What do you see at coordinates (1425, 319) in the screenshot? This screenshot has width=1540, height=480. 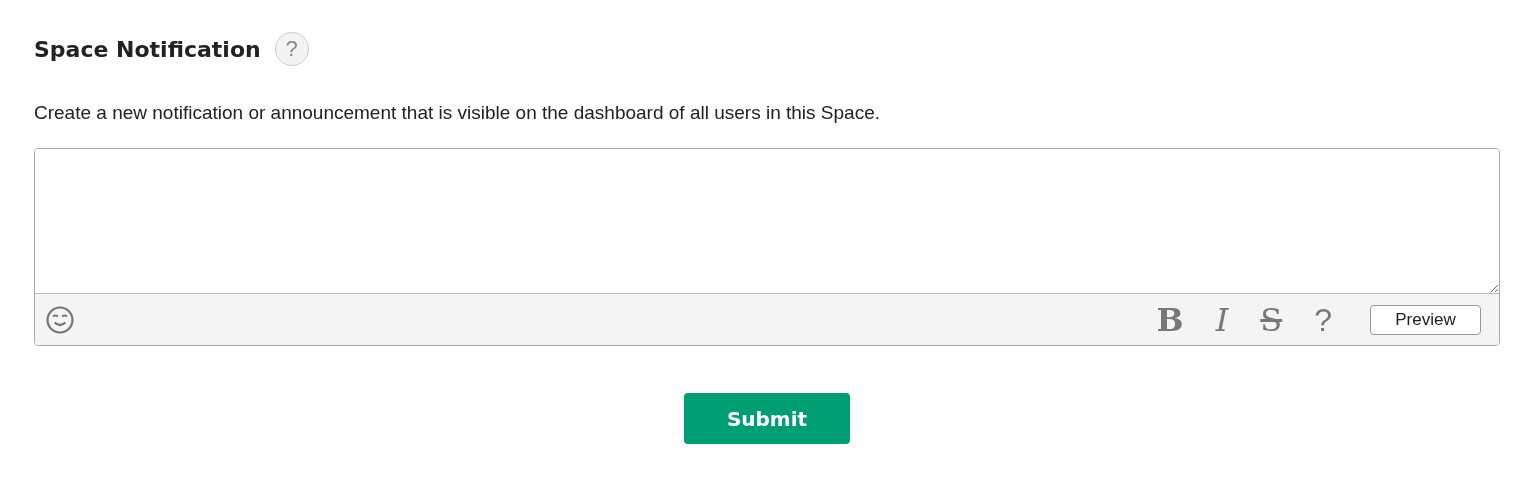 I see `preview-button: Preview` at bounding box center [1425, 319].